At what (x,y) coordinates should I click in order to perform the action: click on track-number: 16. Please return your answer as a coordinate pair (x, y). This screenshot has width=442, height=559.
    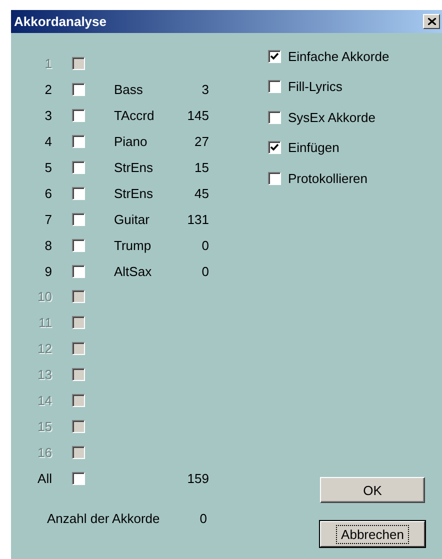
    Looking at the image, I should click on (44, 452).